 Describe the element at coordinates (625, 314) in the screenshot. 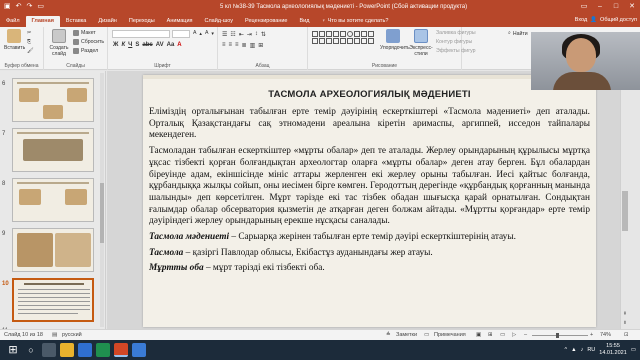

I see `prev-slide-icon: ⇞` at that location.